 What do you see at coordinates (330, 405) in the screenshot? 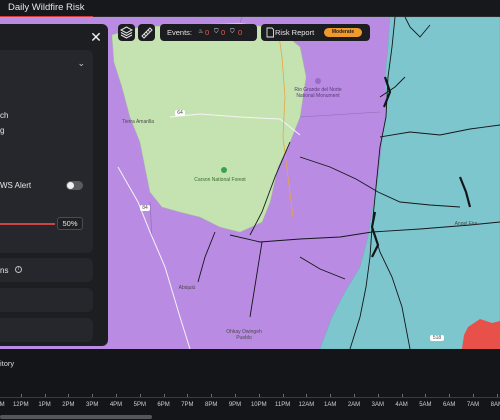
I see `timeline-hour-label: 1AM` at bounding box center [330, 405].